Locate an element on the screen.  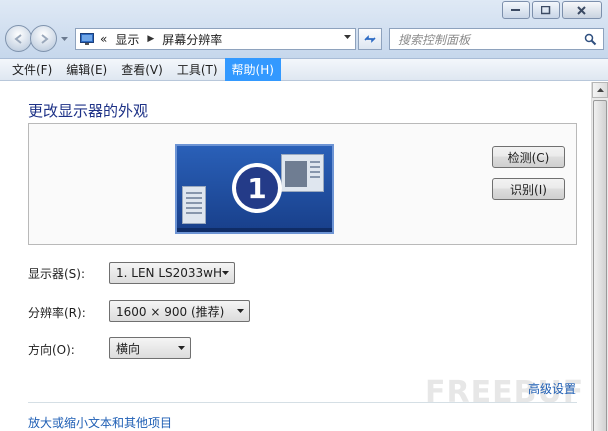
mini-window-left is located at coordinates (194, 205).